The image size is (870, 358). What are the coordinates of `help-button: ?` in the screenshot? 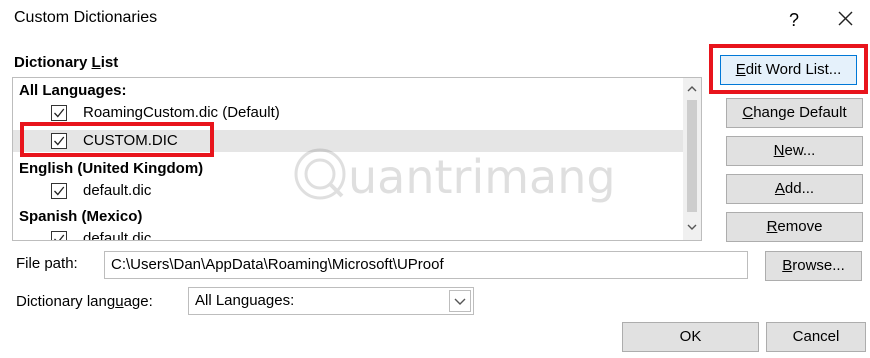 It's located at (794, 20).